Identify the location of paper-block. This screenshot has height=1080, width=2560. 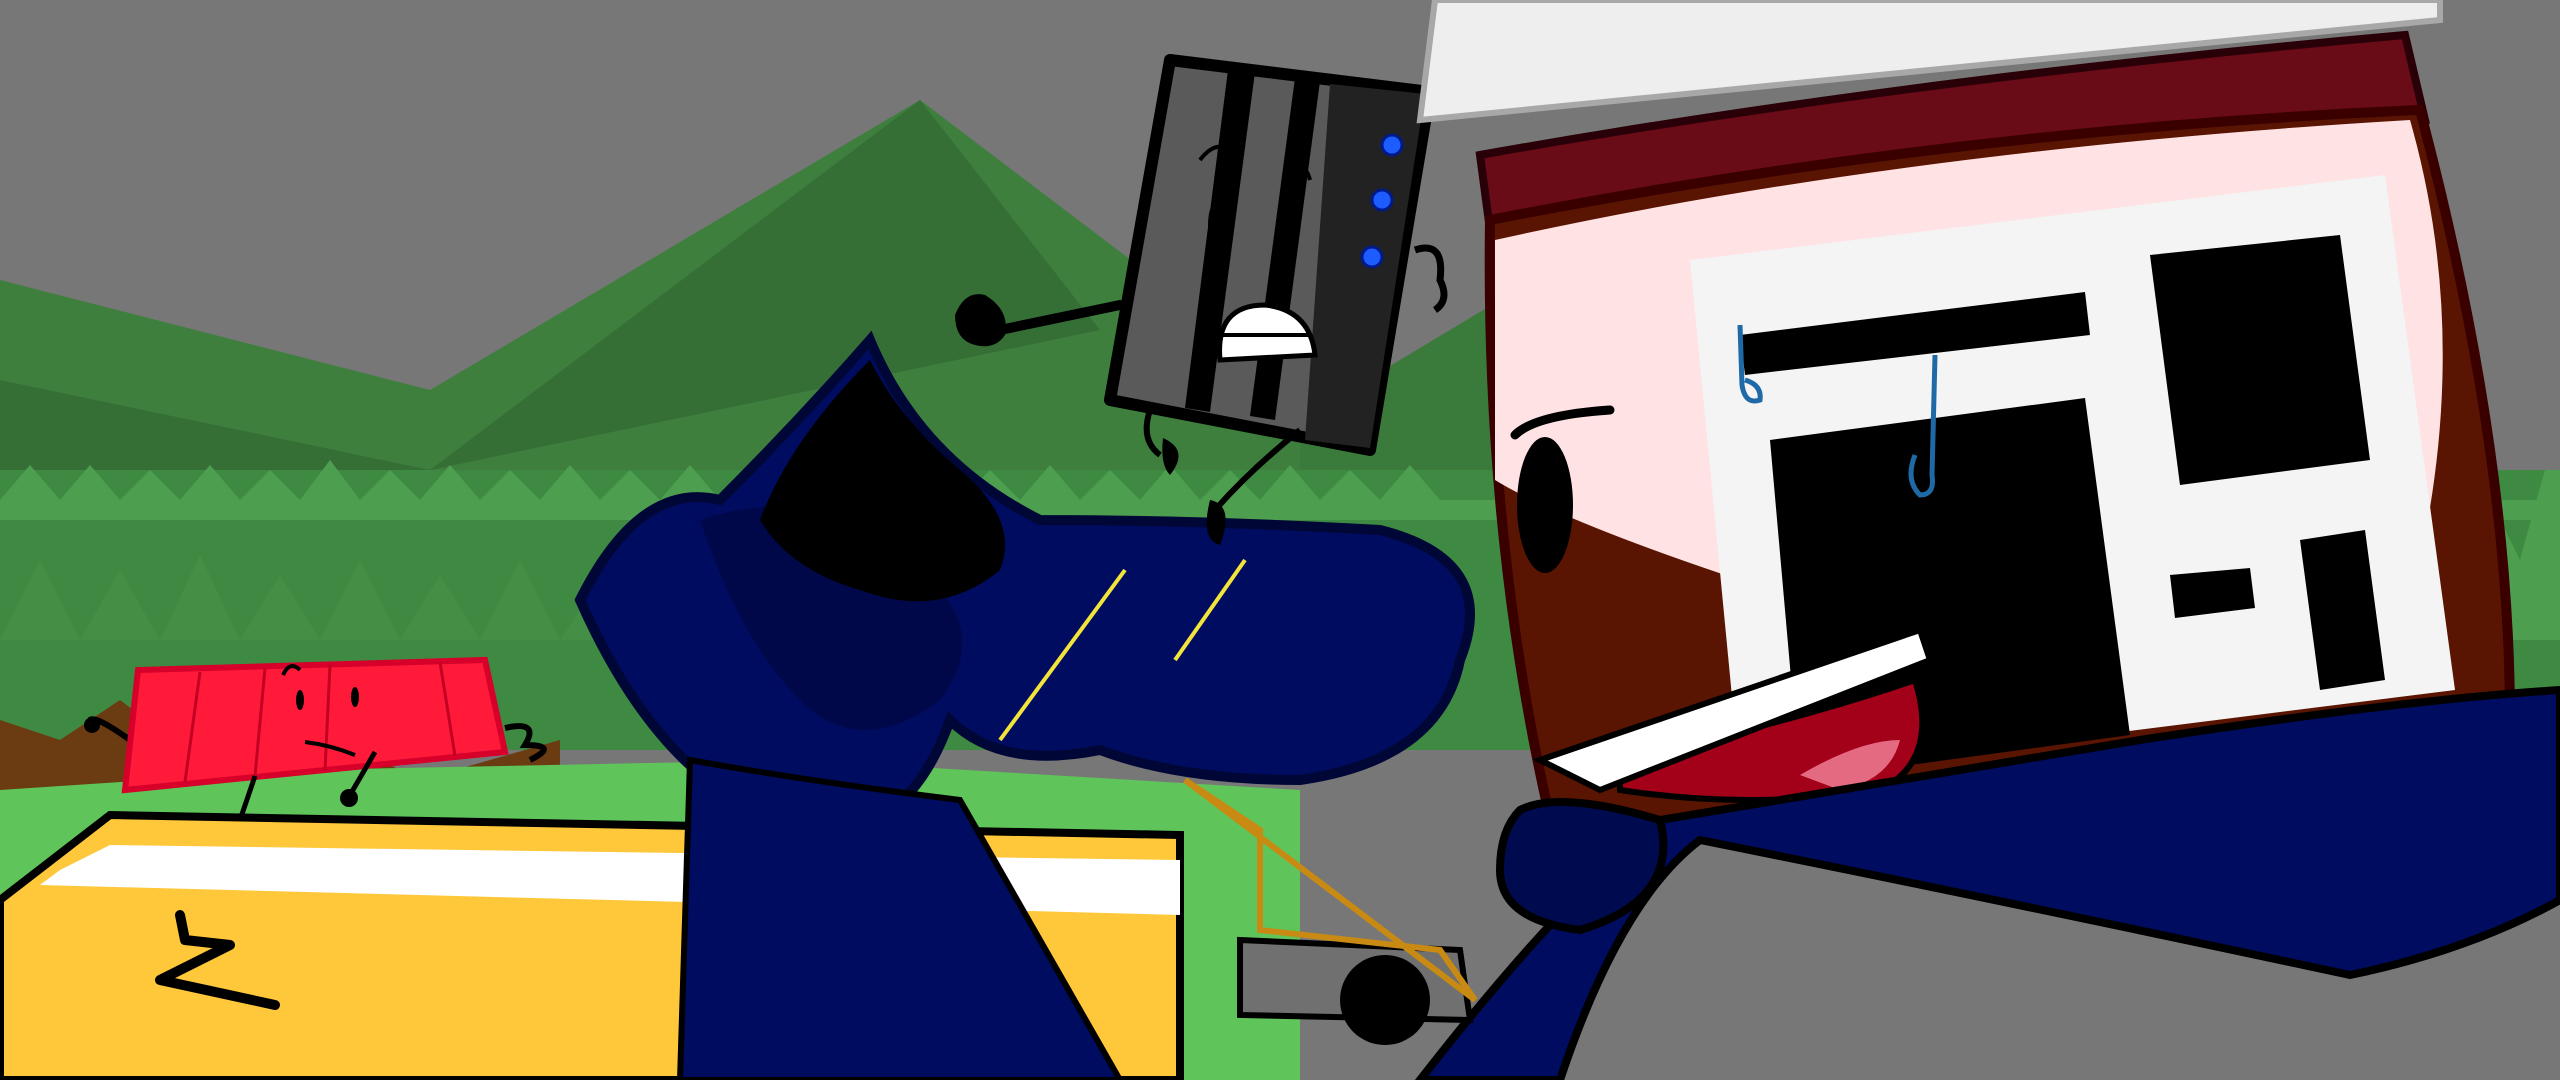
(2260, 360).